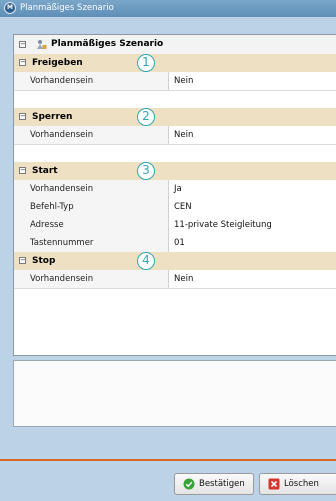 Image resolution: width=336 pixels, height=501 pixels. What do you see at coordinates (168, 460) in the screenshot?
I see `footer-divider` at bounding box center [168, 460].